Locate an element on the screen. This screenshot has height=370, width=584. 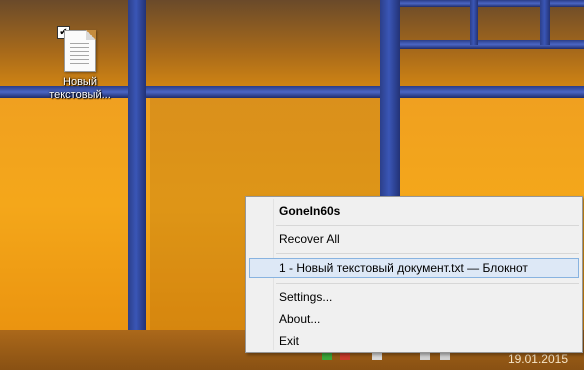
menu-item-exit: Exit is located at coordinates (414, 341).